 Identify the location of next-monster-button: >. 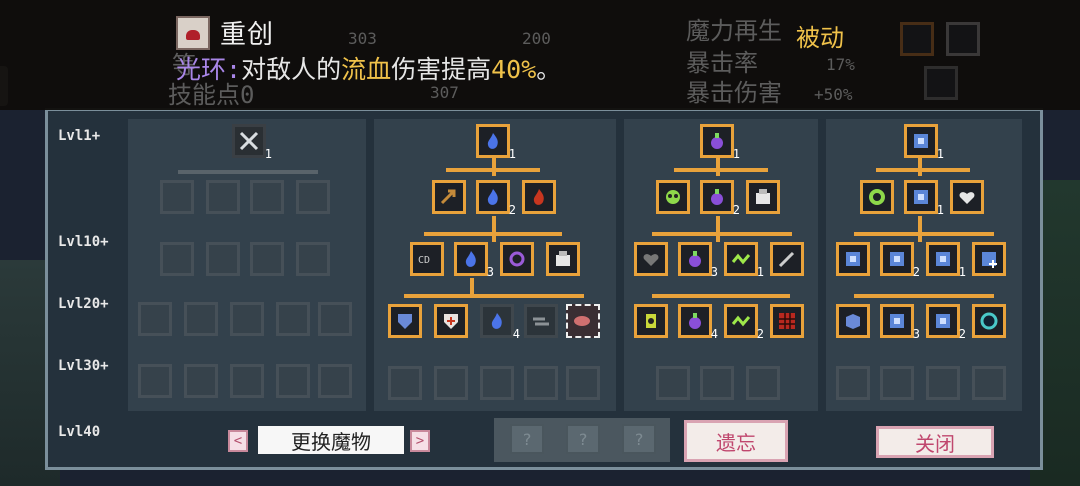
(420, 441).